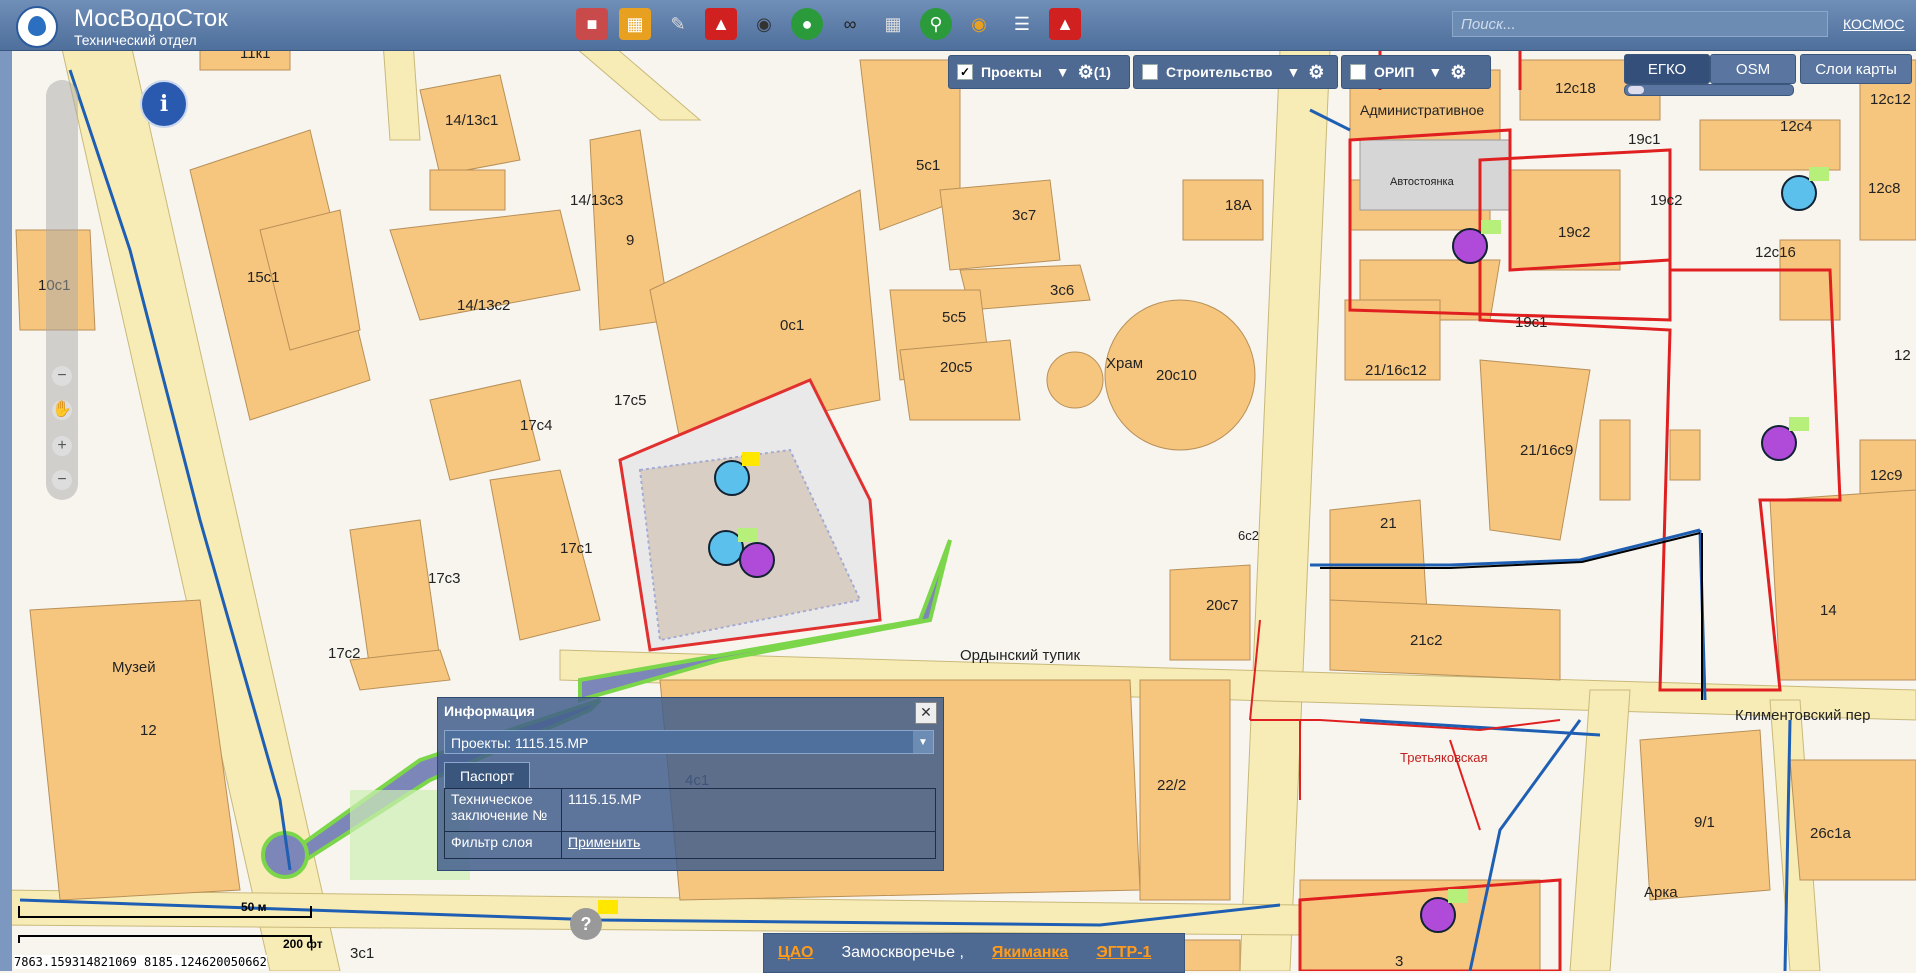  What do you see at coordinates (979, 24) in the screenshot?
I see `webcam-icon: ◉` at bounding box center [979, 24].